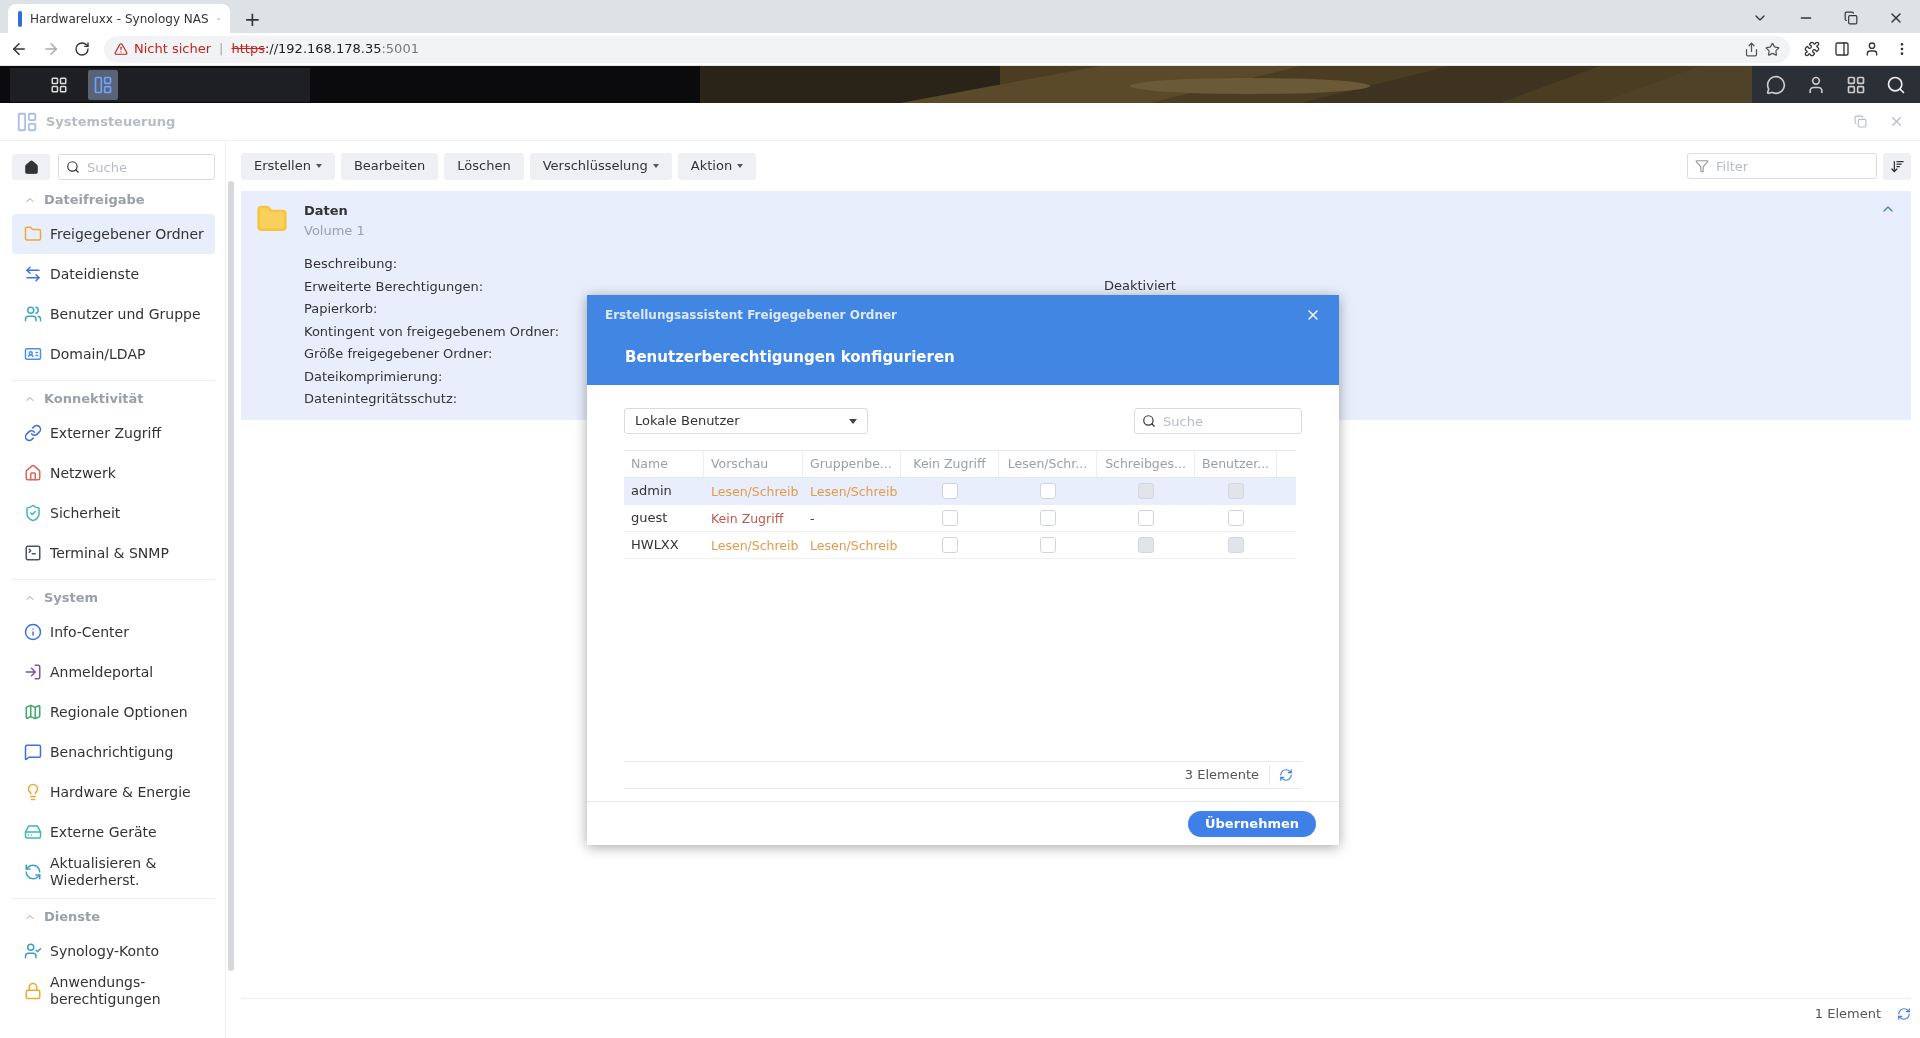 The image size is (1920, 1038). I want to click on back-icon, so click(19, 49).